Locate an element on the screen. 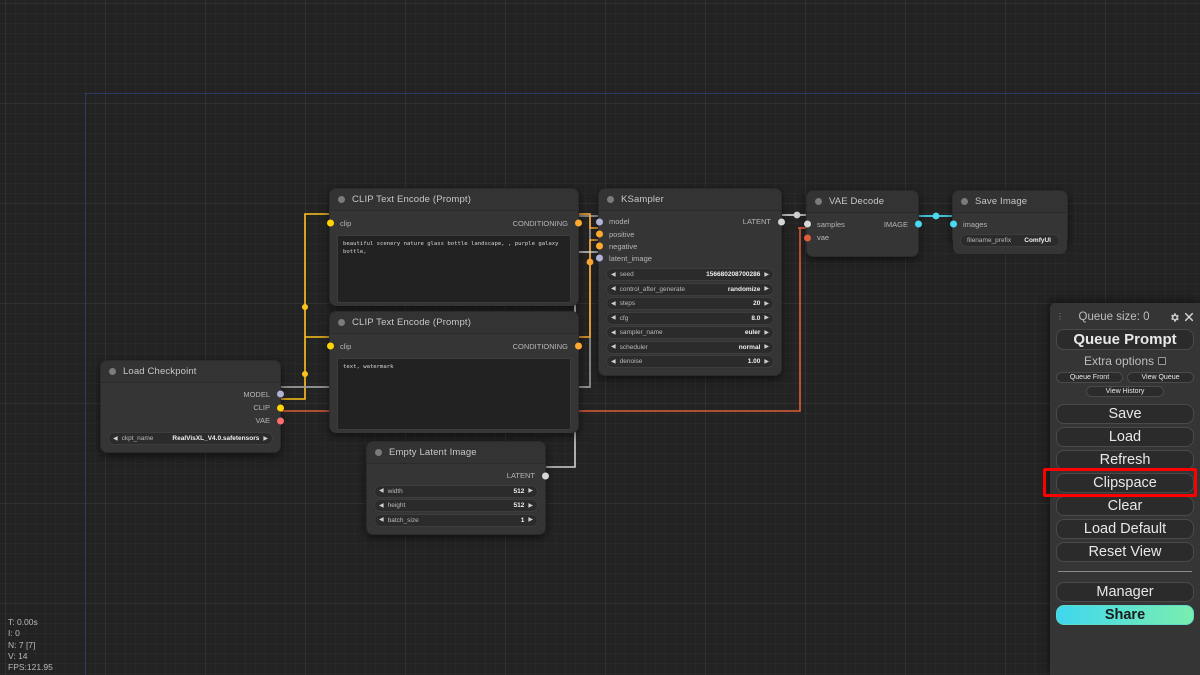  node-title-bar: VAE Decode is located at coordinates (862, 202).